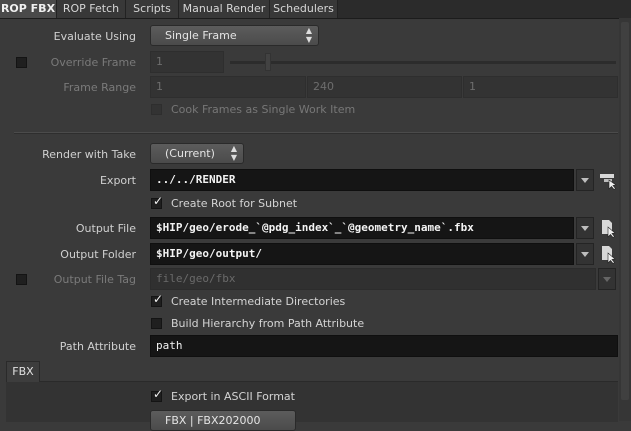 Image resolution: width=631 pixels, height=431 pixels. I want to click on output-folder-label: Output Folder, so click(98, 254).